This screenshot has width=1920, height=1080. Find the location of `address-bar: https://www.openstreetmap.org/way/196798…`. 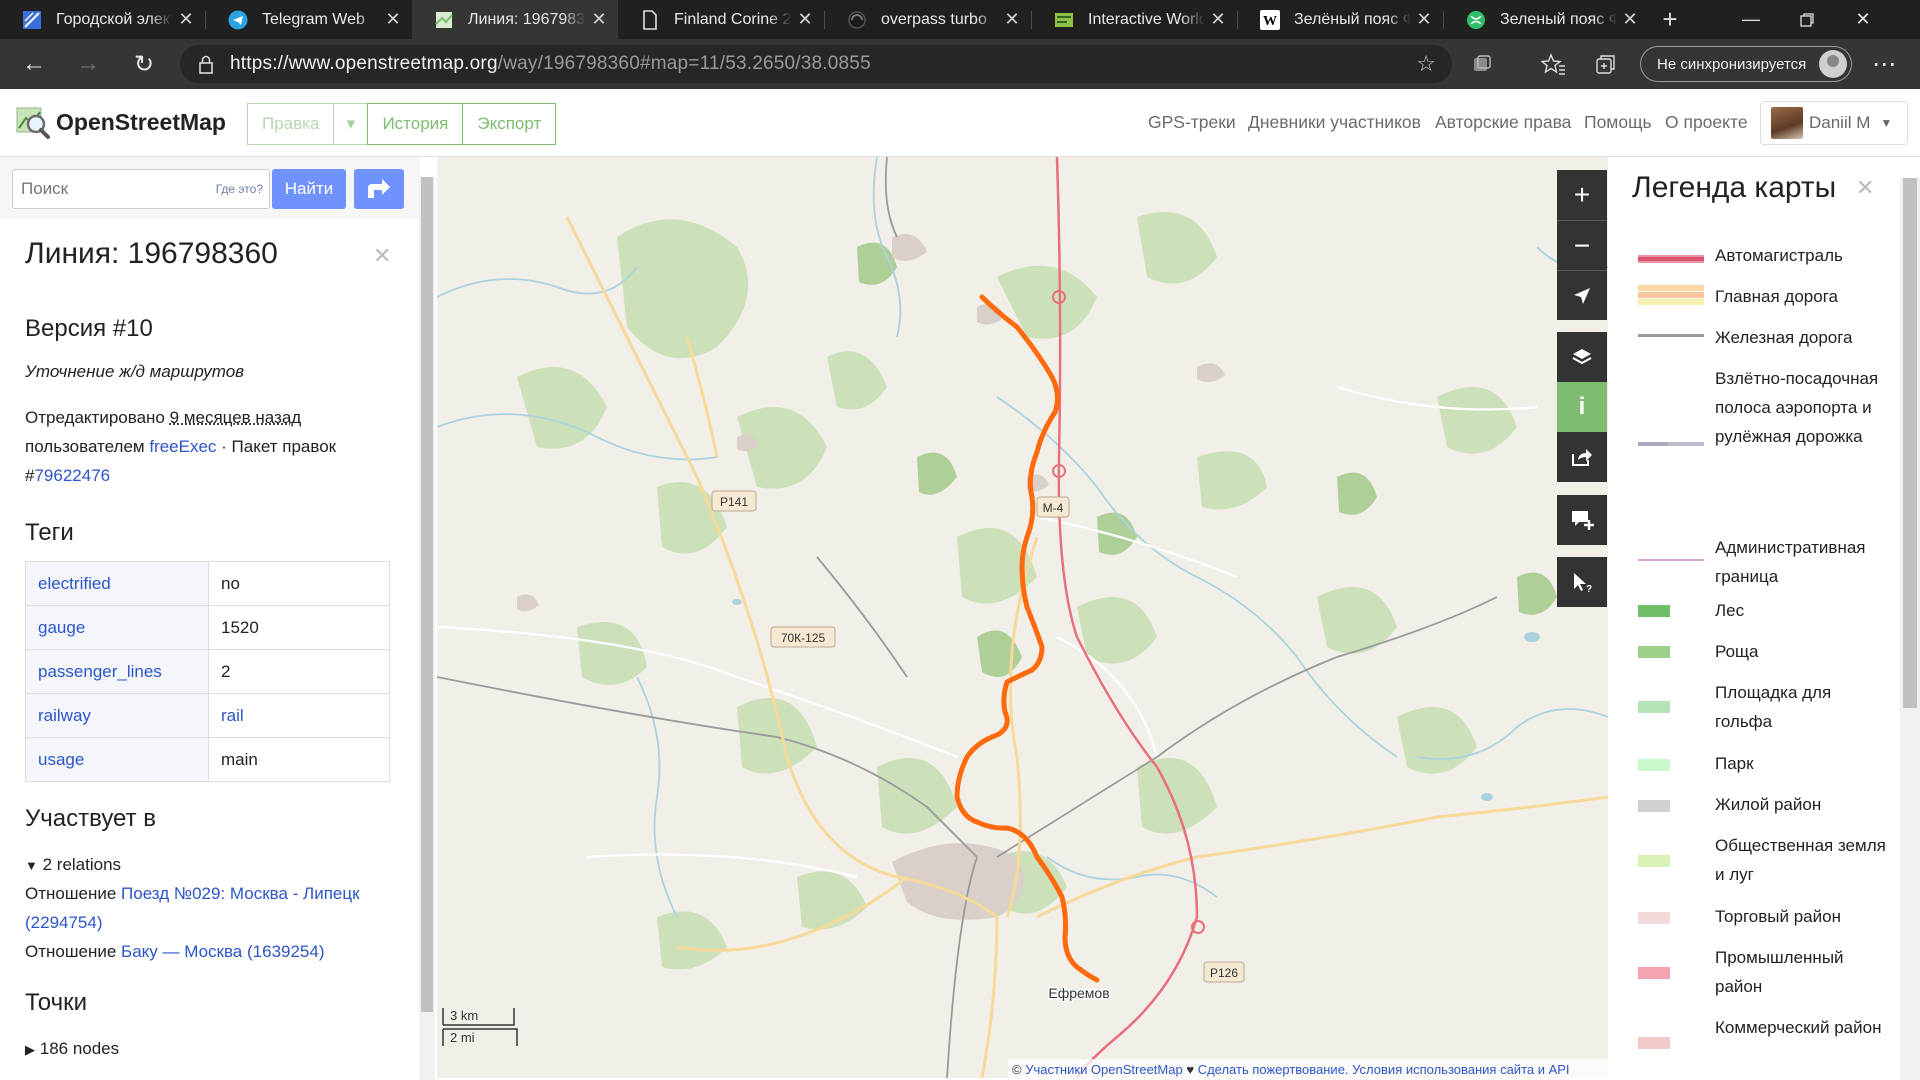

address-bar: https://www.openstreetmap.org/way/196798… is located at coordinates (816, 64).